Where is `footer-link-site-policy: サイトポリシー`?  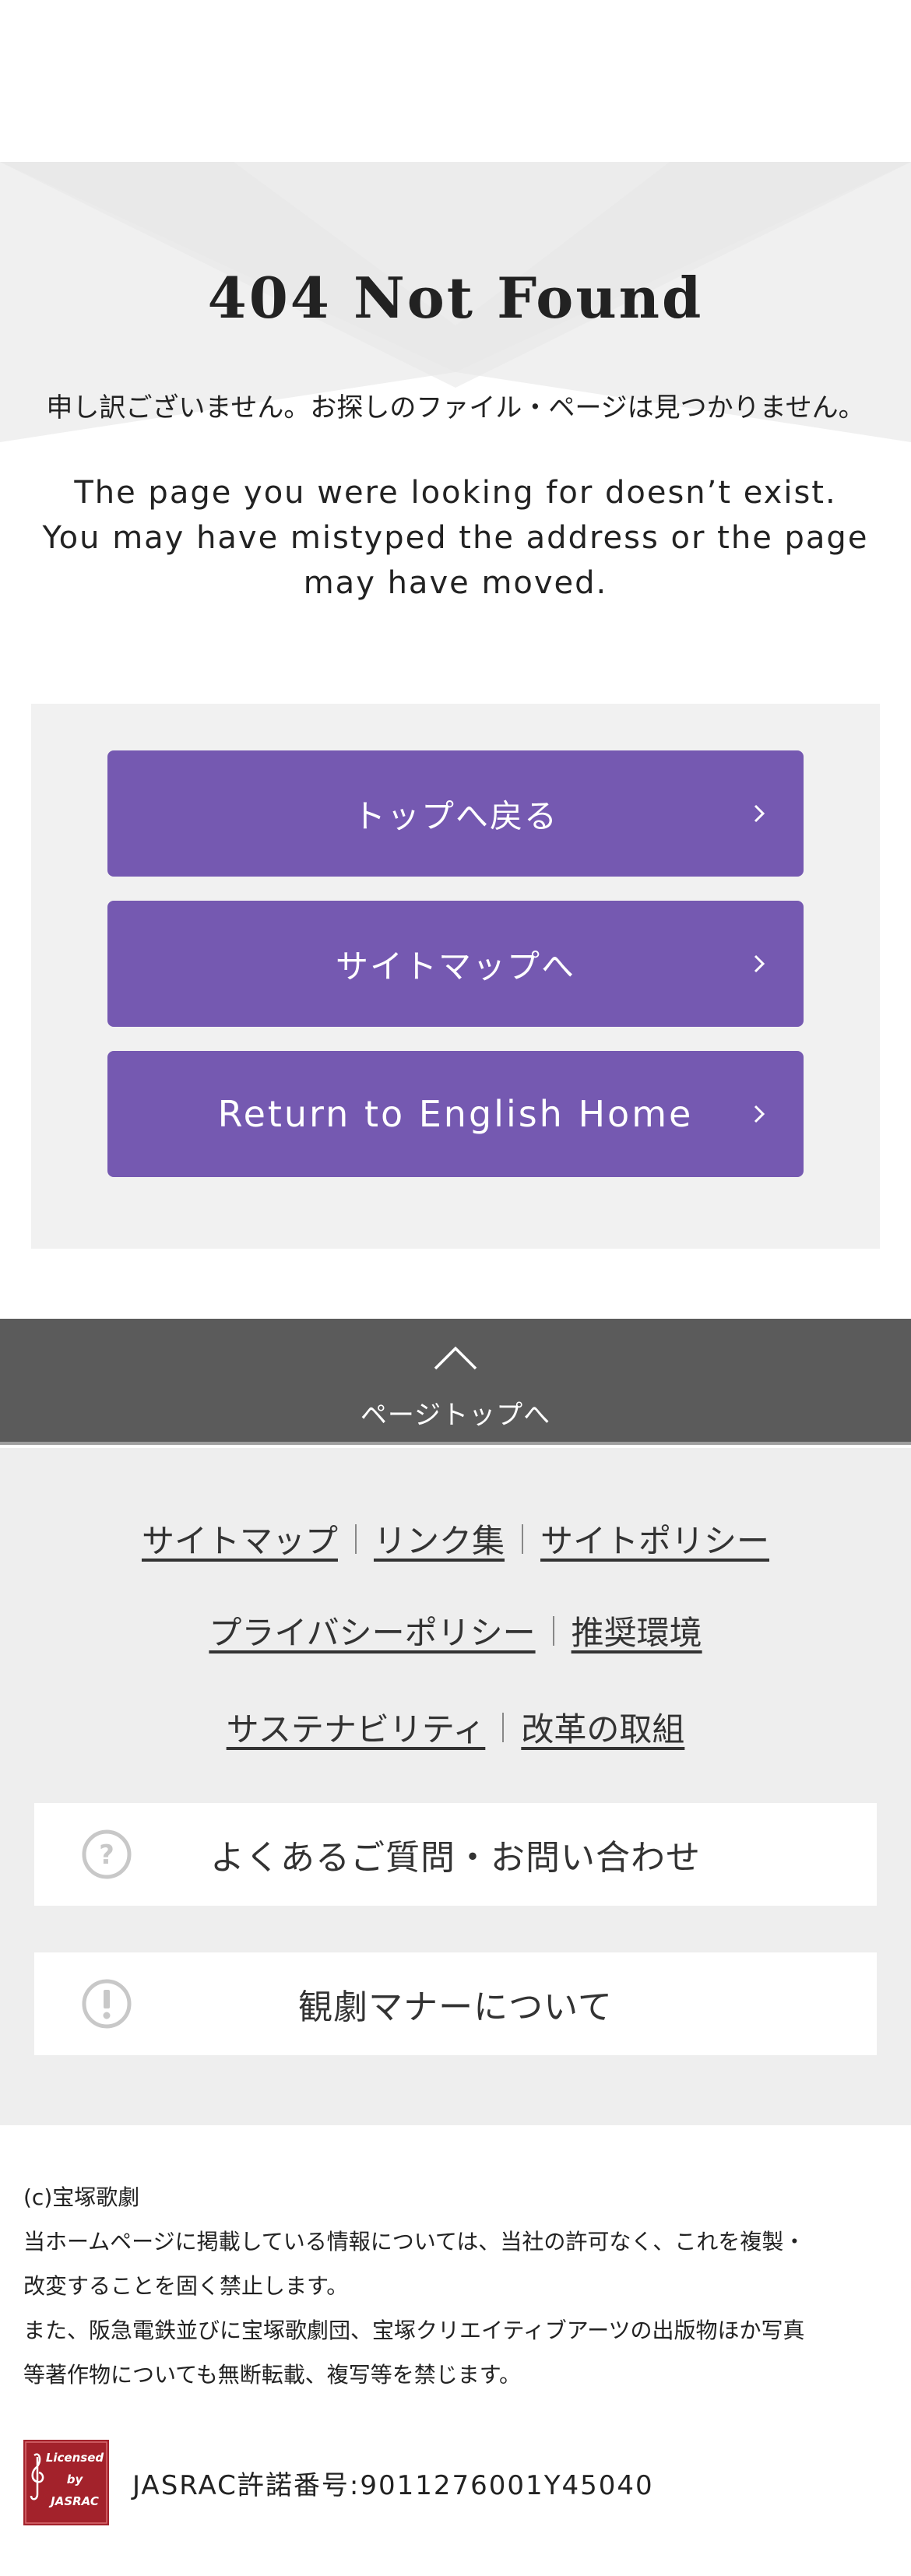
footer-link-site-policy: サイトポリシー is located at coordinates (655, 1538).